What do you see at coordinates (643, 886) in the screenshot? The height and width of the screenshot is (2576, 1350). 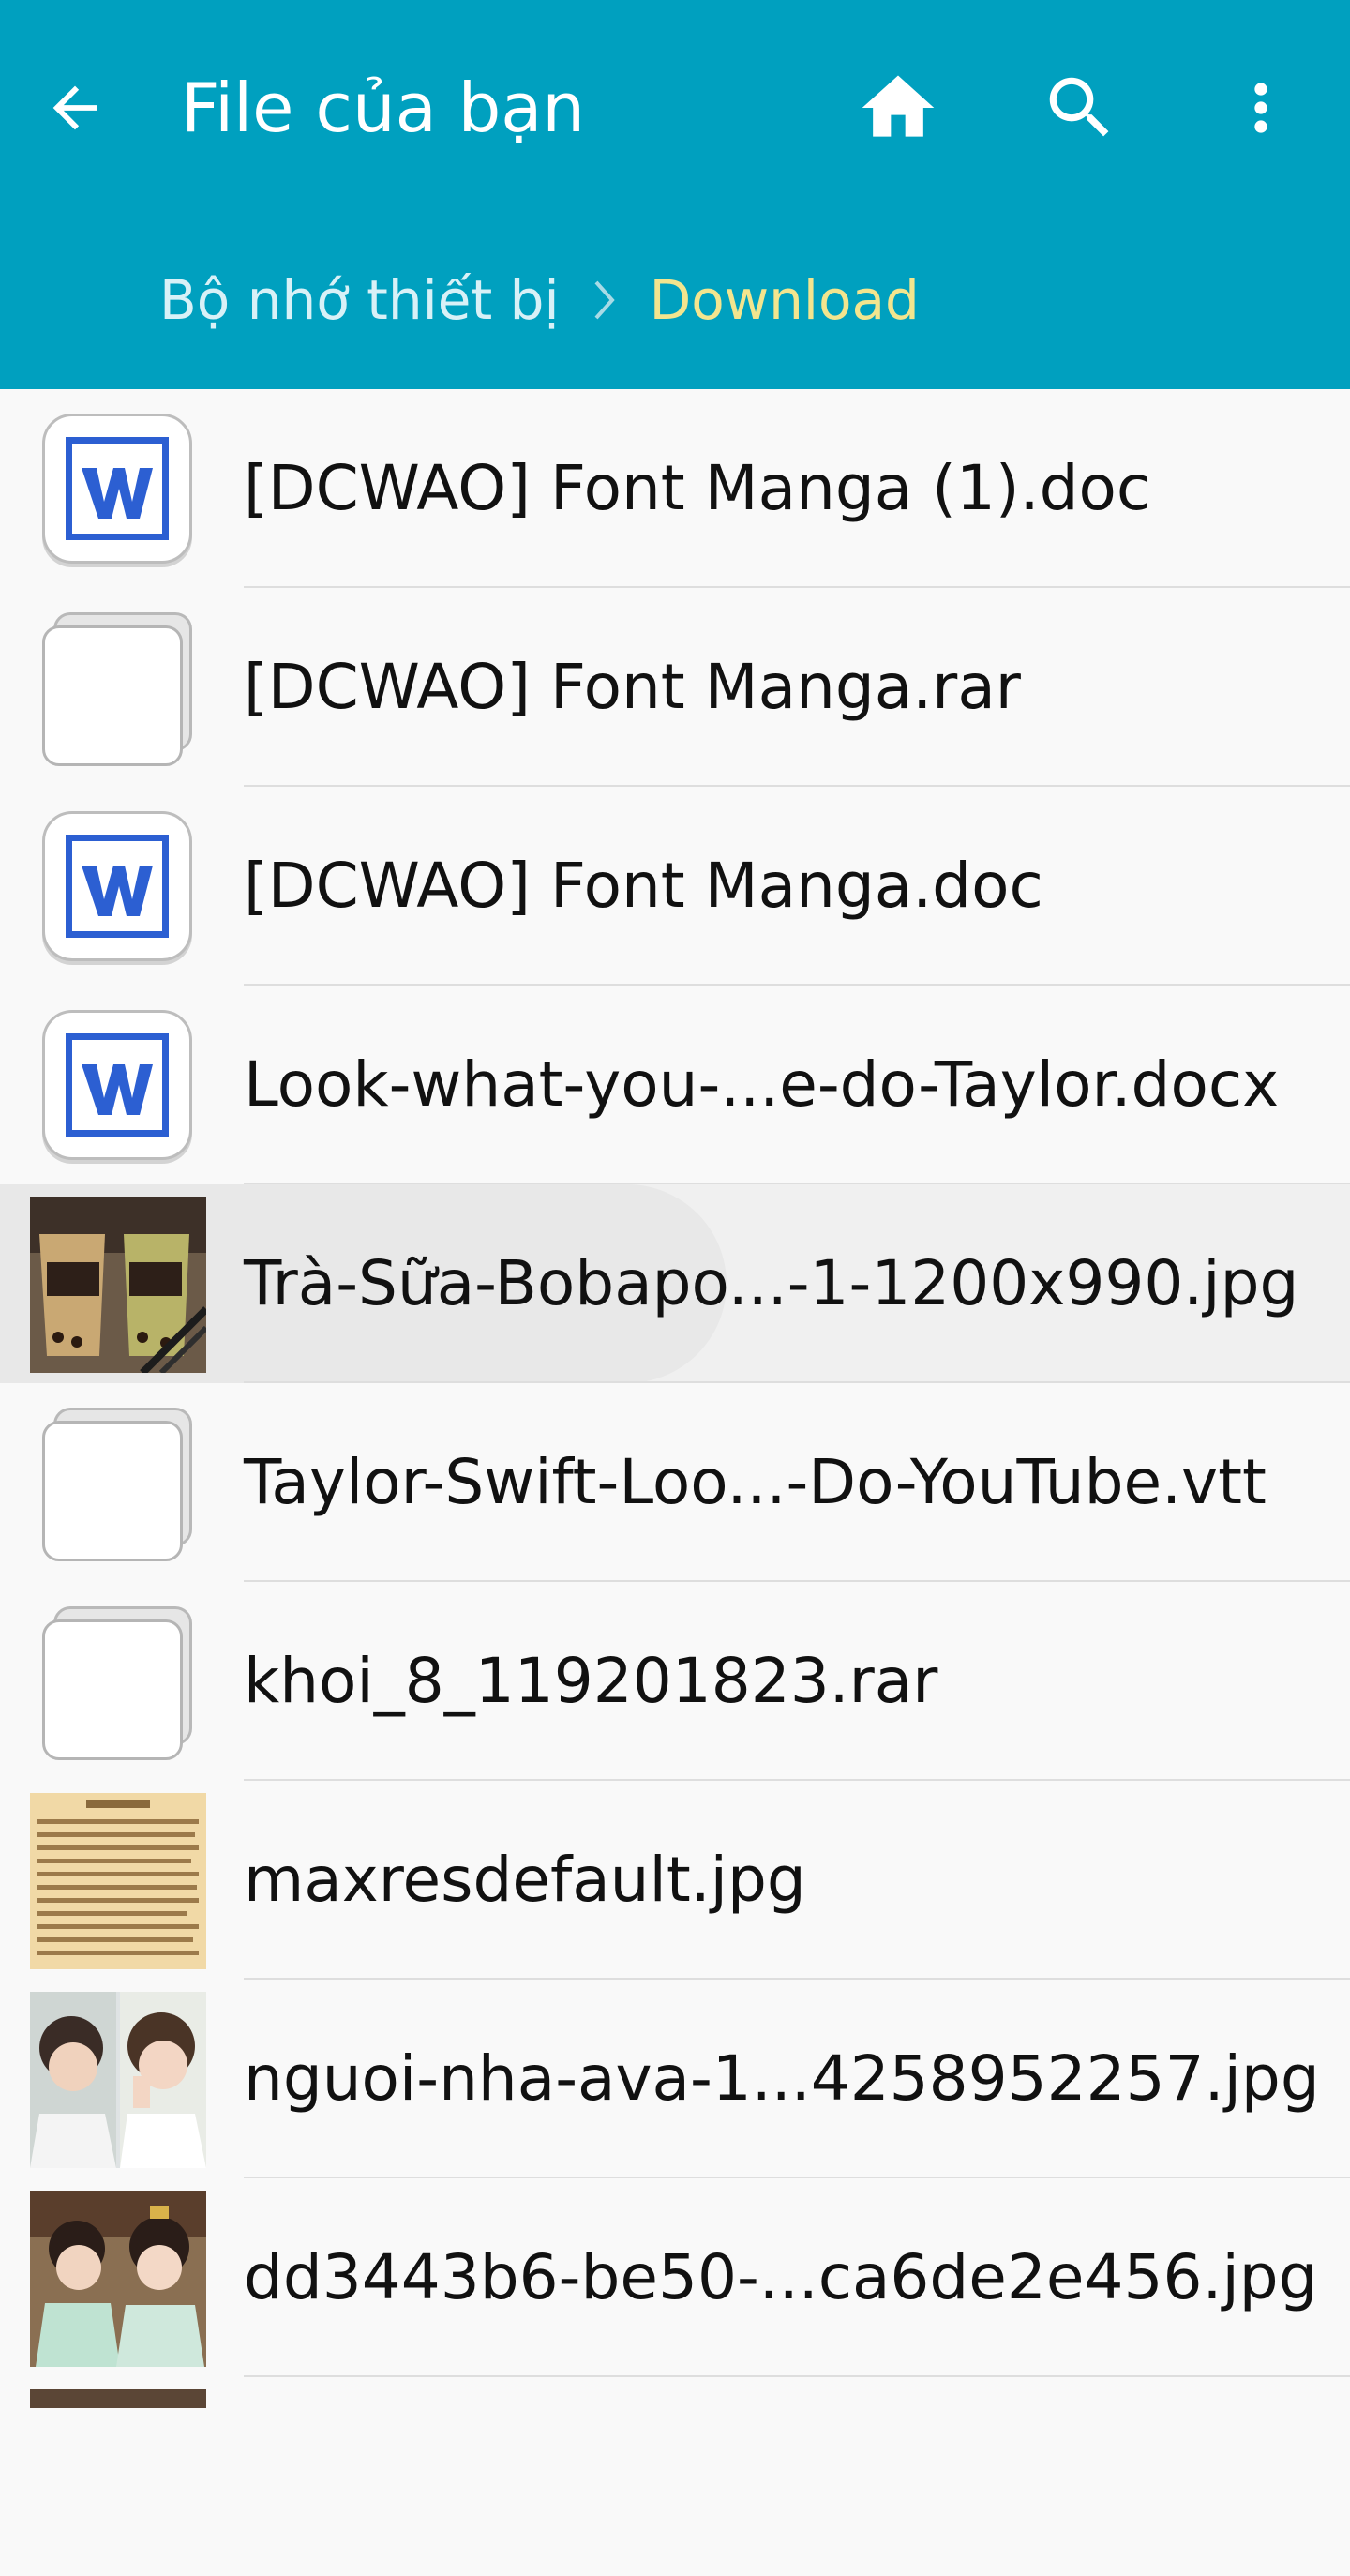 I see `file-name: [DCWAO] Font Manga.doc` at bounding box center [643, 886].